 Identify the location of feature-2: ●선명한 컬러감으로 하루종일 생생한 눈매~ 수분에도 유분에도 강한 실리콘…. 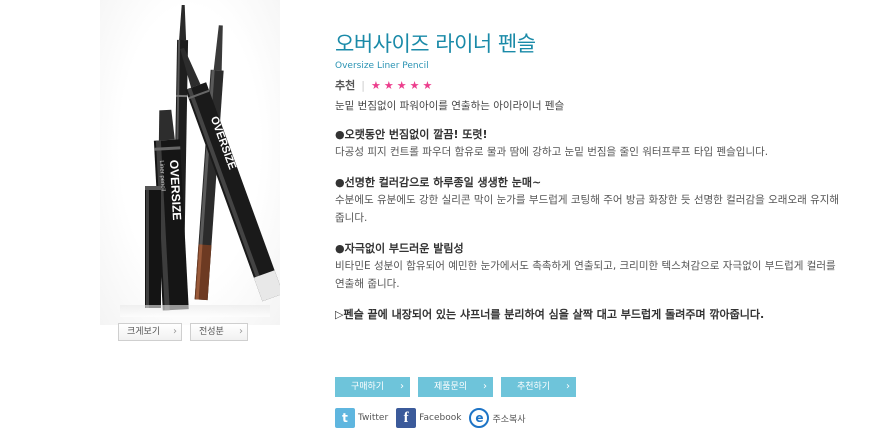
(590, 200).